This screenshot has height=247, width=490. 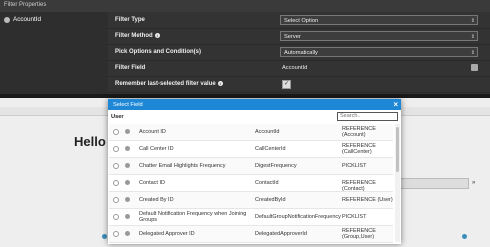 What do you see at coordinates (165, 84) in the screenshot?
I see `prop-label-text: Remember last-selected filter value` at bounding box center [165, 84].